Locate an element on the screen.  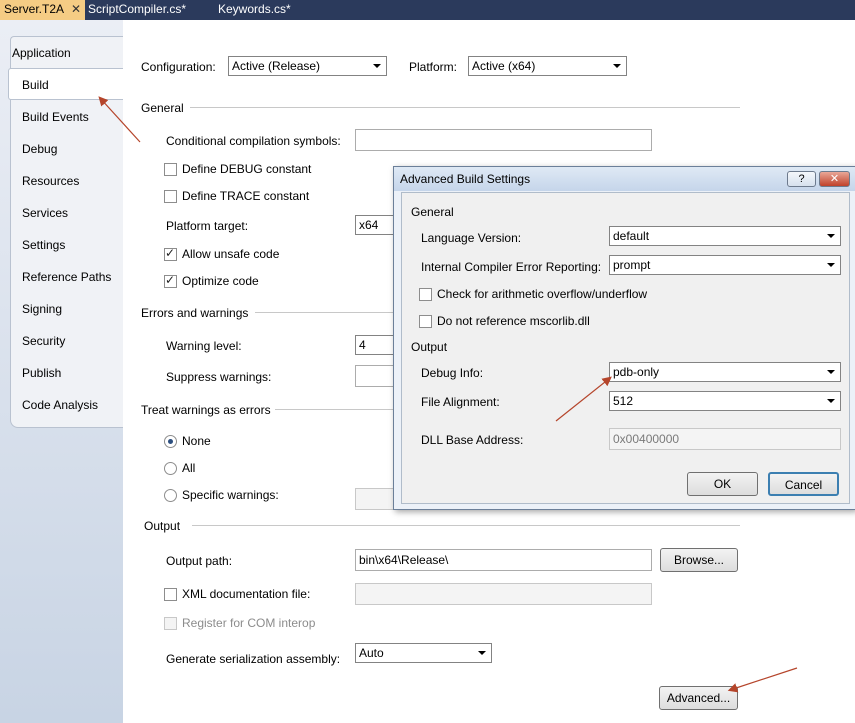
help-button: ? is located at coordinates (801, 179).